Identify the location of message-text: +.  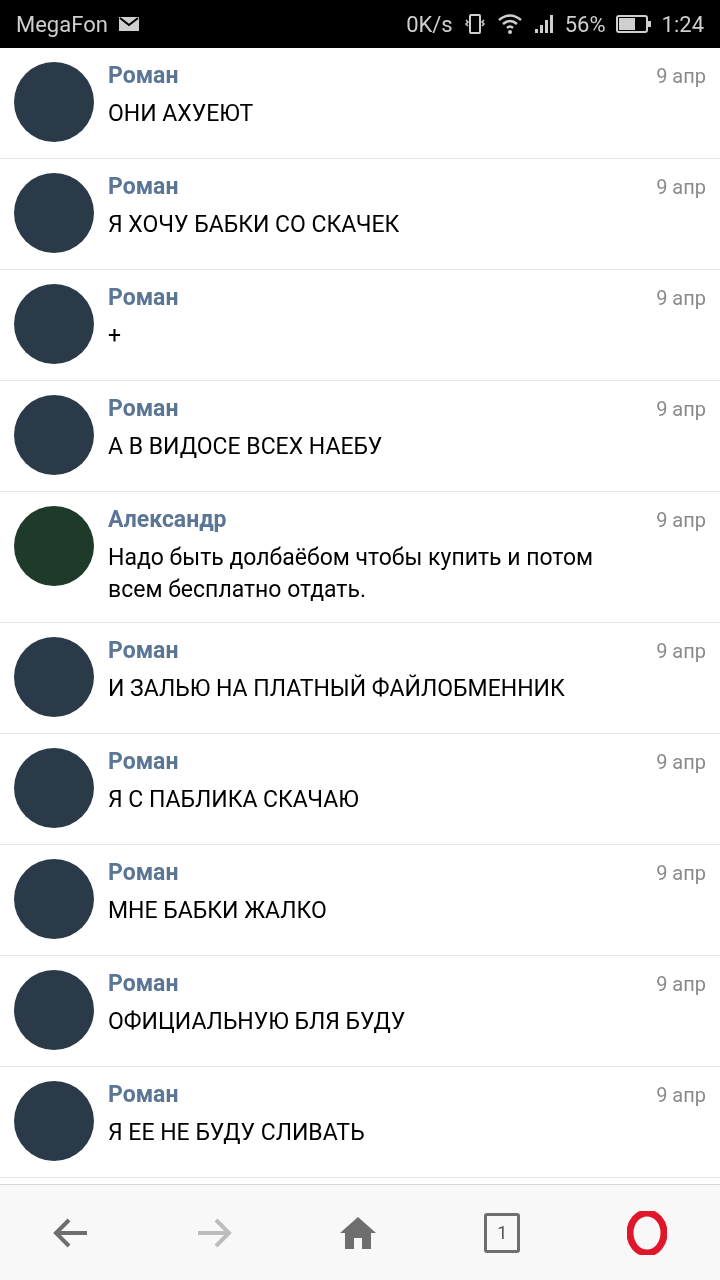
(115, 336).